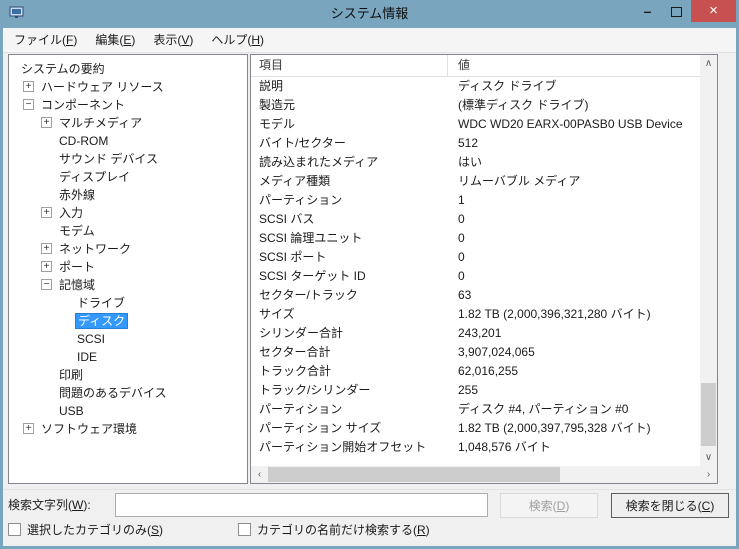 The height and width of the screenshot is (549, 739). Describe the element at coordinates (301, 505) in the screenshot. I see `search-input` at that location.